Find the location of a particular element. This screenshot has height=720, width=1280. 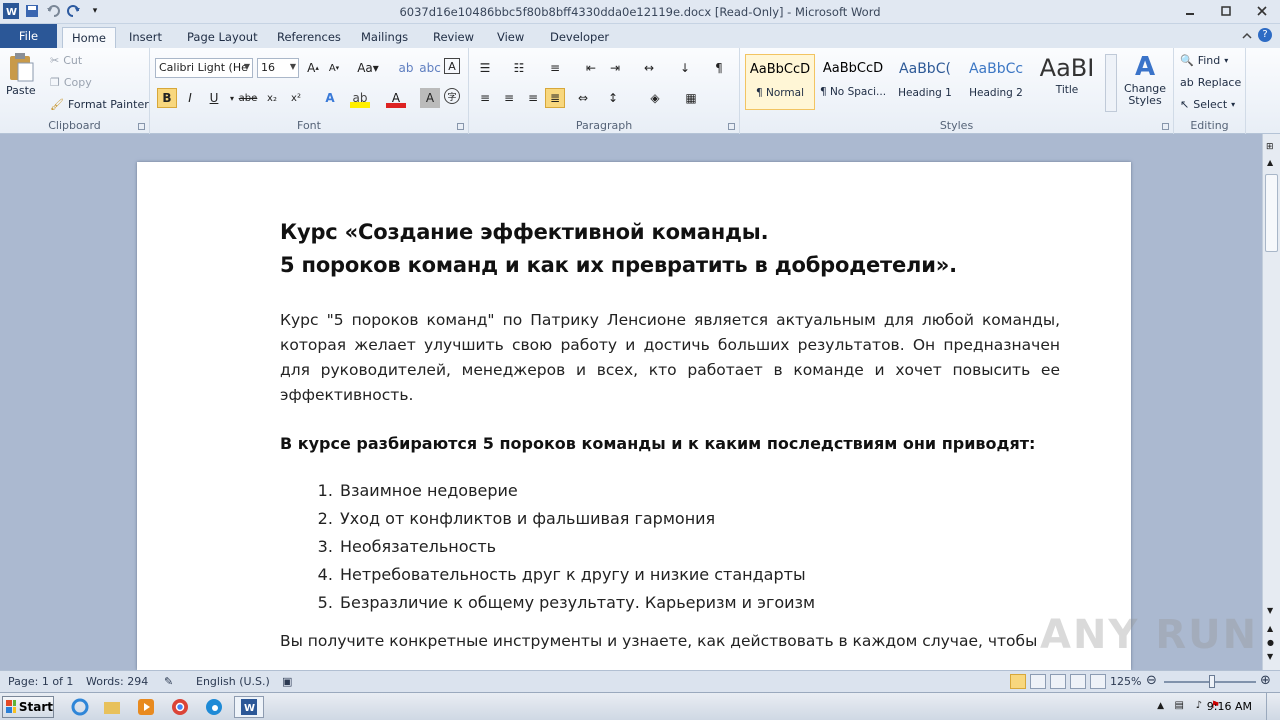

tab-developer: Developer is located at coordinates (579, 37).